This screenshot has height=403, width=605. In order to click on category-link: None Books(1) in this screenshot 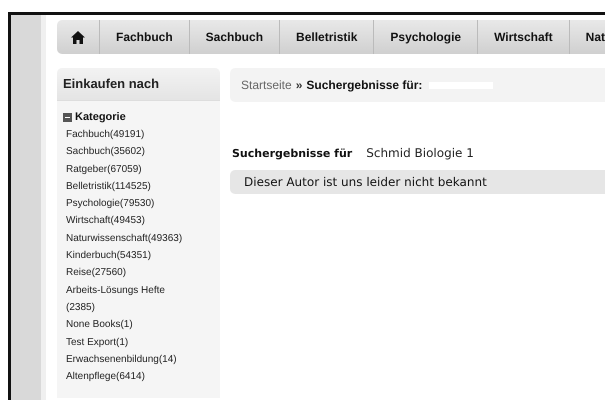, I will do `click(131, 325)`.